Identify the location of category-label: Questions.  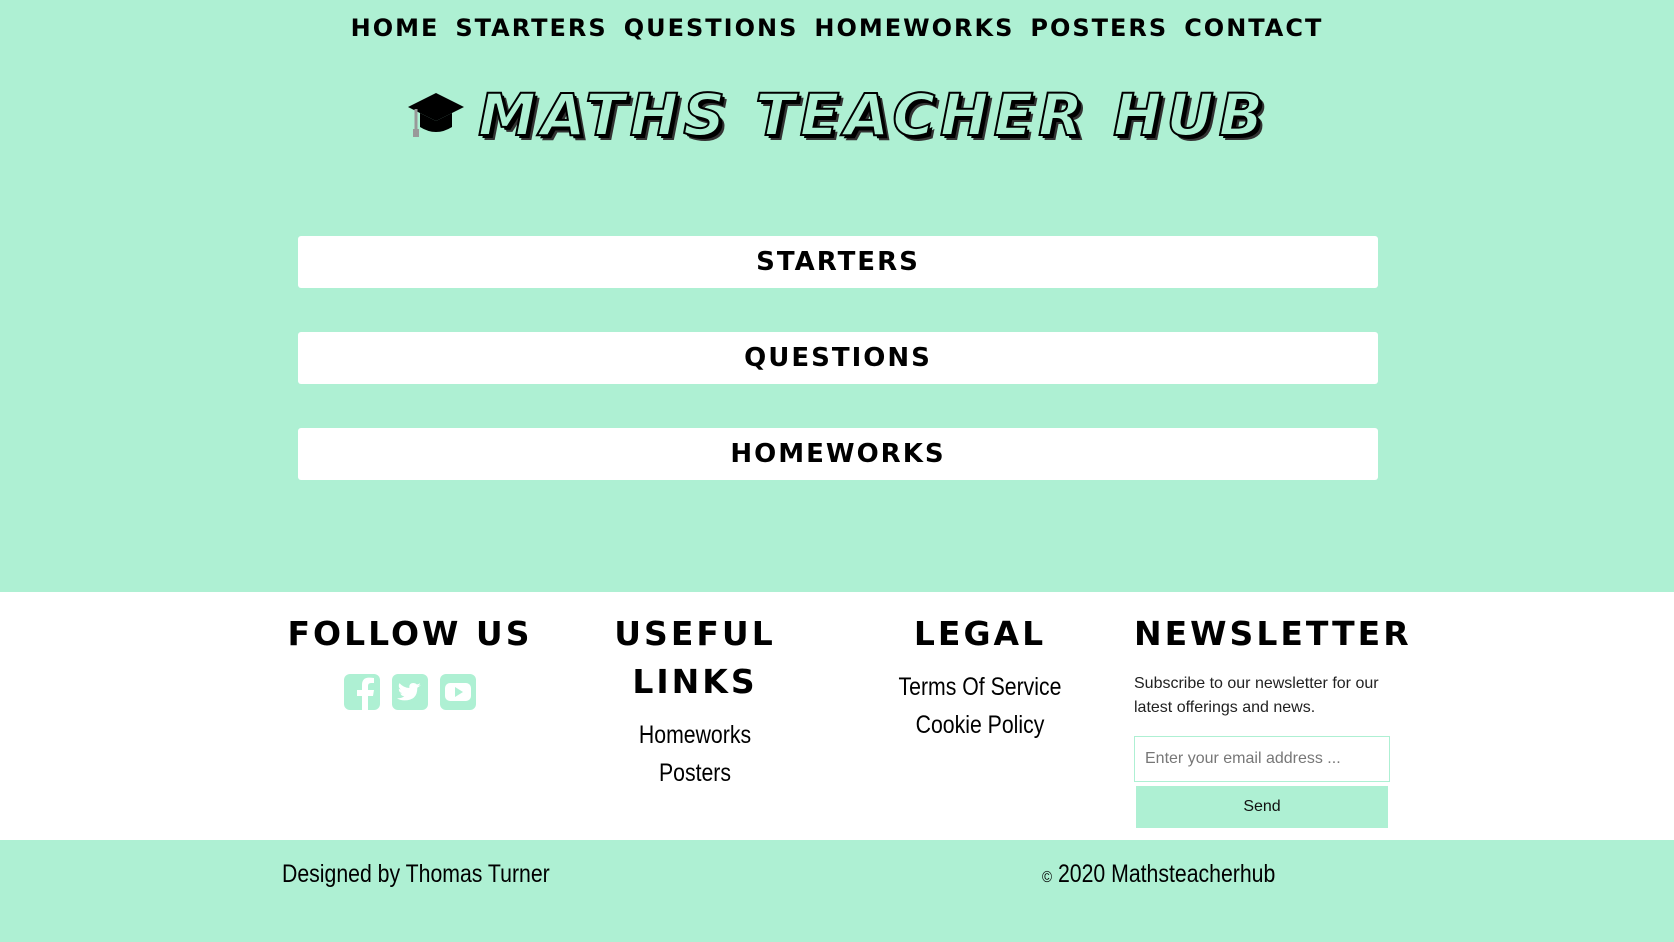
(838, 358).